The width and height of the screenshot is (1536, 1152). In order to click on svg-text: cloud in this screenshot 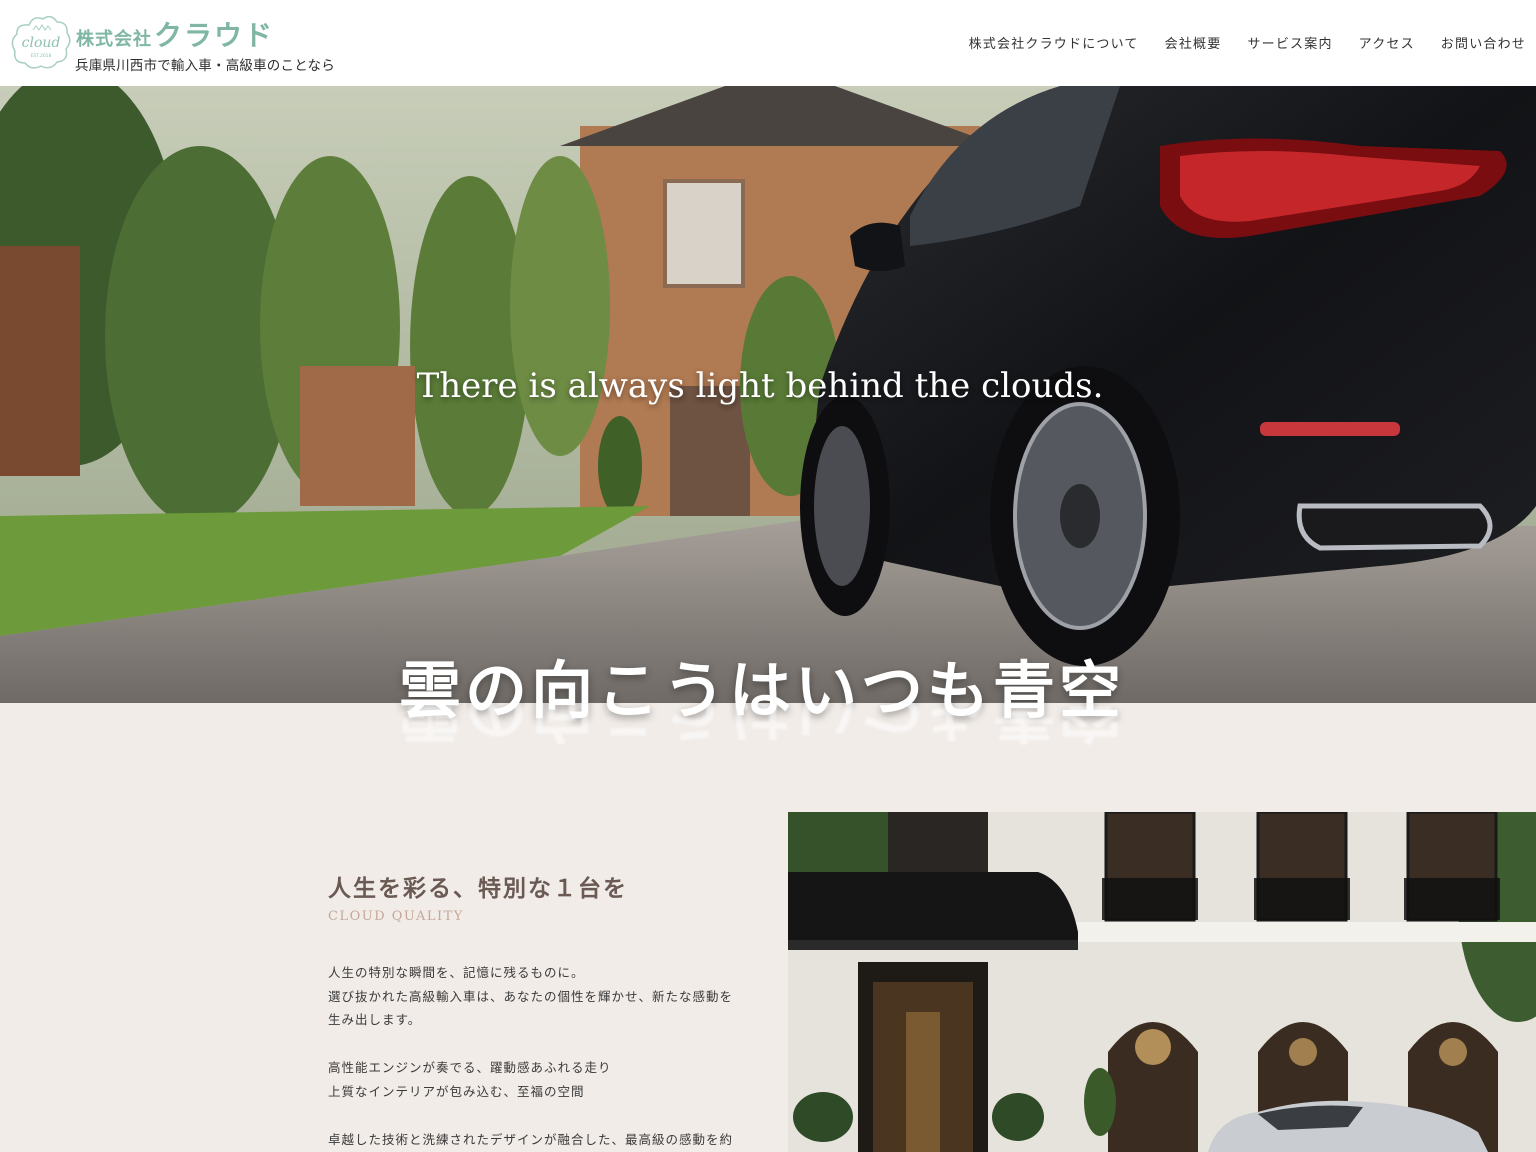, I will do `click(41, 43)`.